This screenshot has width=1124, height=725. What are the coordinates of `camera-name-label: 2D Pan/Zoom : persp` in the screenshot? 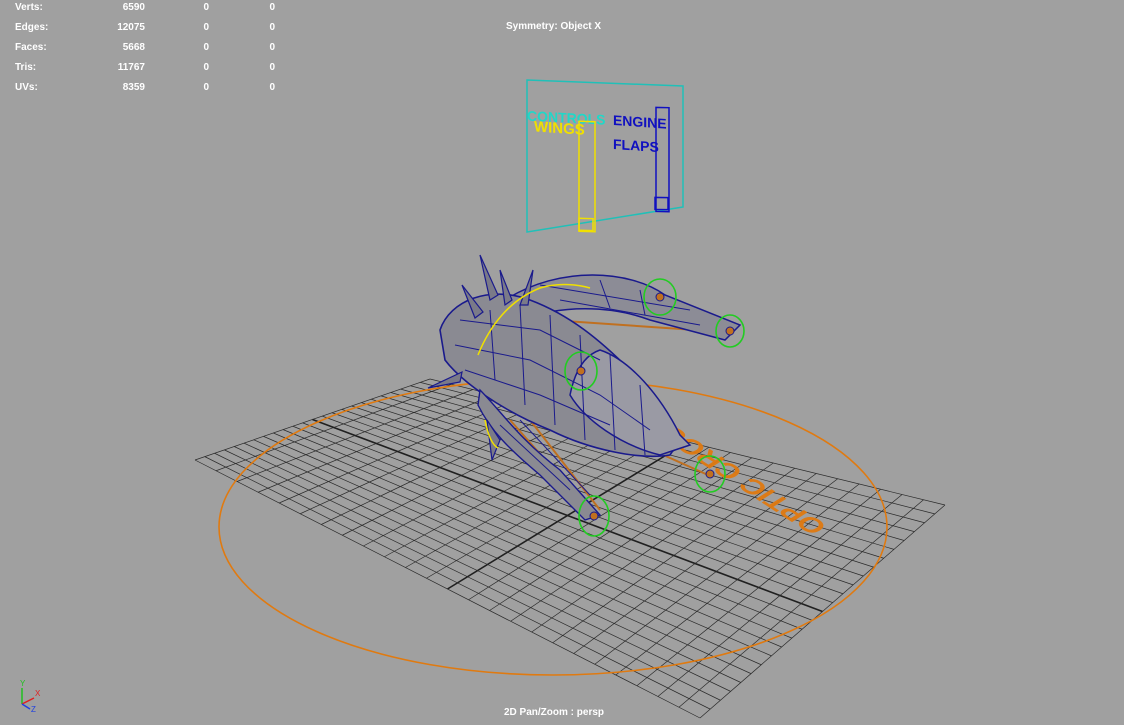 It's located at (554, 712).